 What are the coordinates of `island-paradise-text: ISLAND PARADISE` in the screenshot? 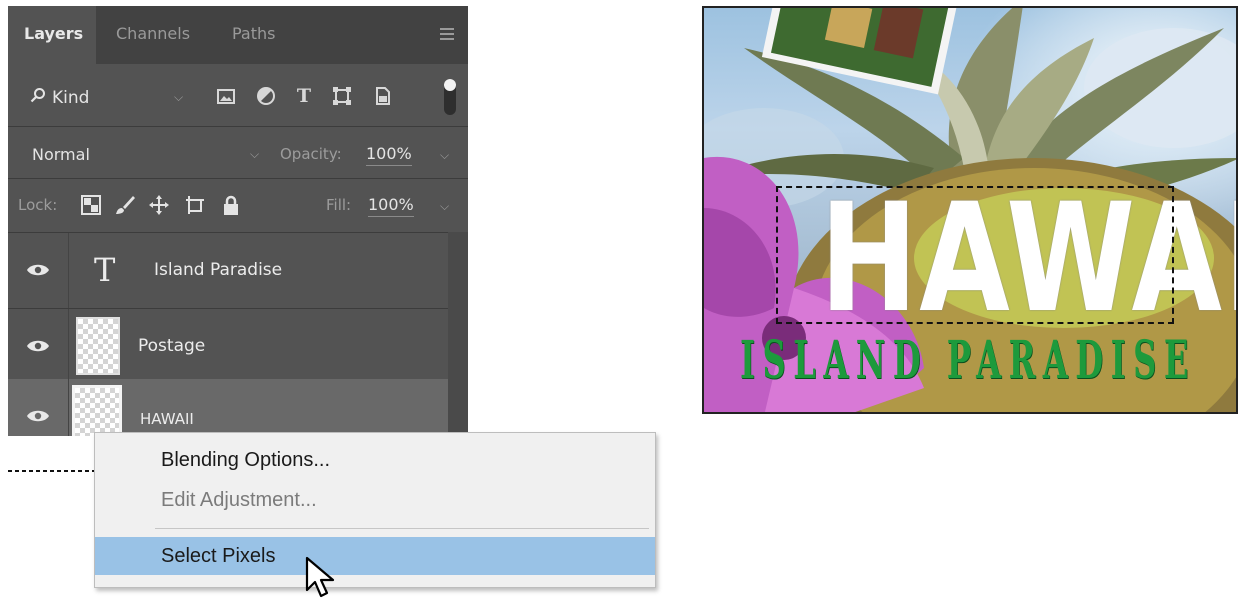 It's located at (968, 360).